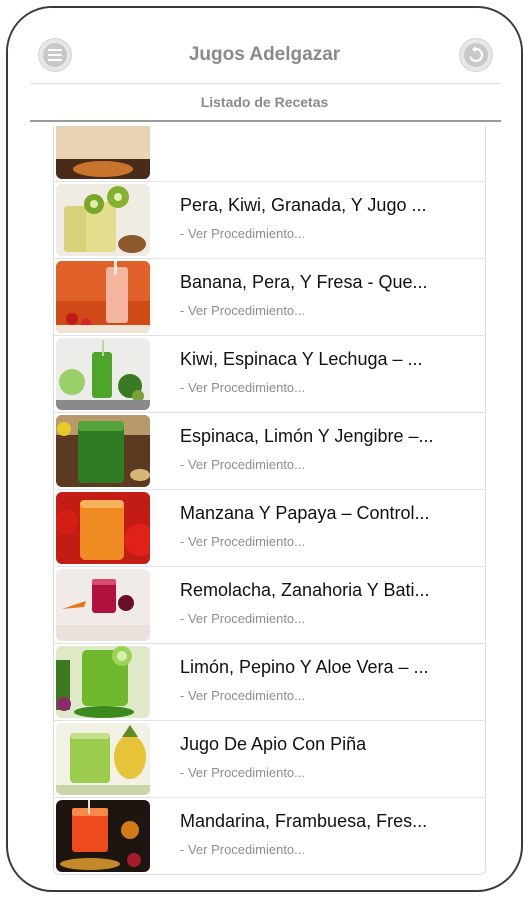 Image resolution: width=531 pixels, height=900 pixels. I want to click on back-button, so click(476, 55).